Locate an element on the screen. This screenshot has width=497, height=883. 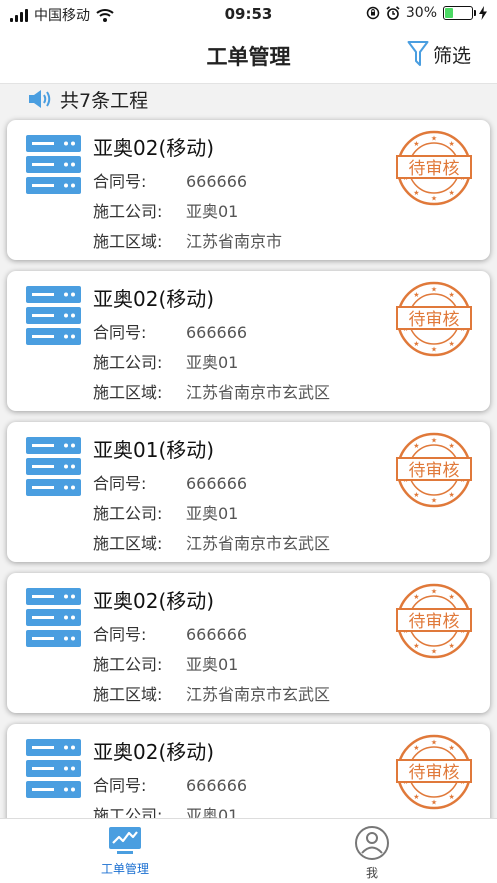
tab-bar: 工单管理 我 is located at coordinates (248, 850).